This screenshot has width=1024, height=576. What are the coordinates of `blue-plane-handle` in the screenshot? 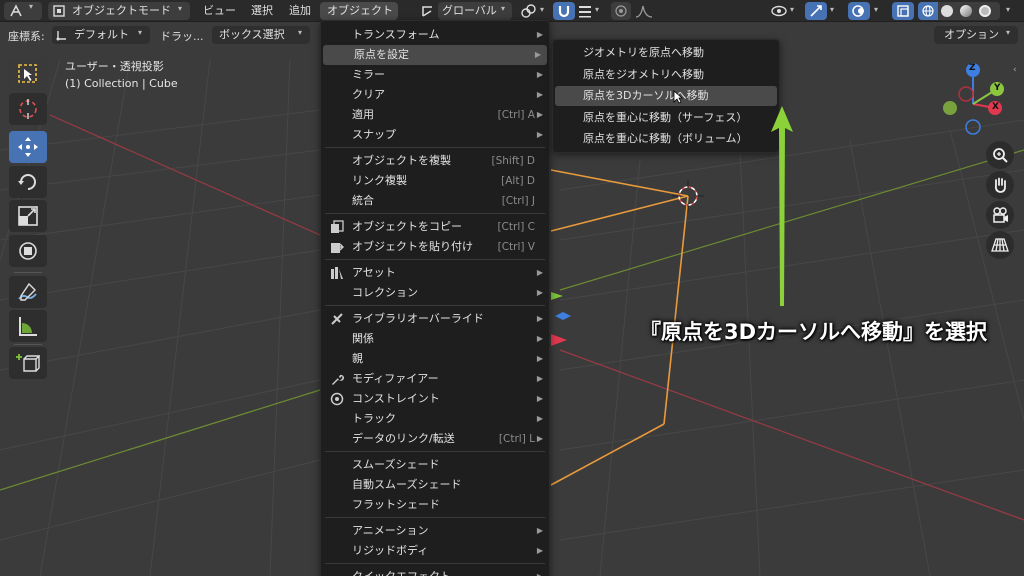 It's located at (563, 316).